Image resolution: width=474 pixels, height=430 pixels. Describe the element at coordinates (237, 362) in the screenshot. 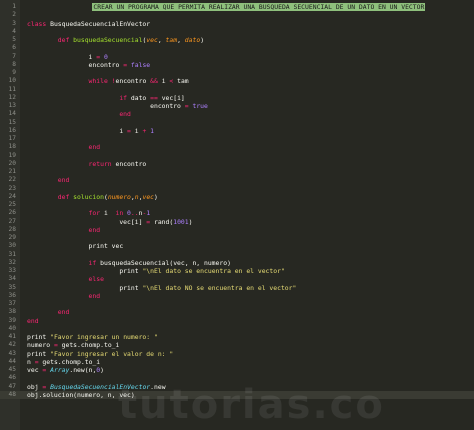

I see `code-line: 44 n = gets.chomp.to_i` at that location.